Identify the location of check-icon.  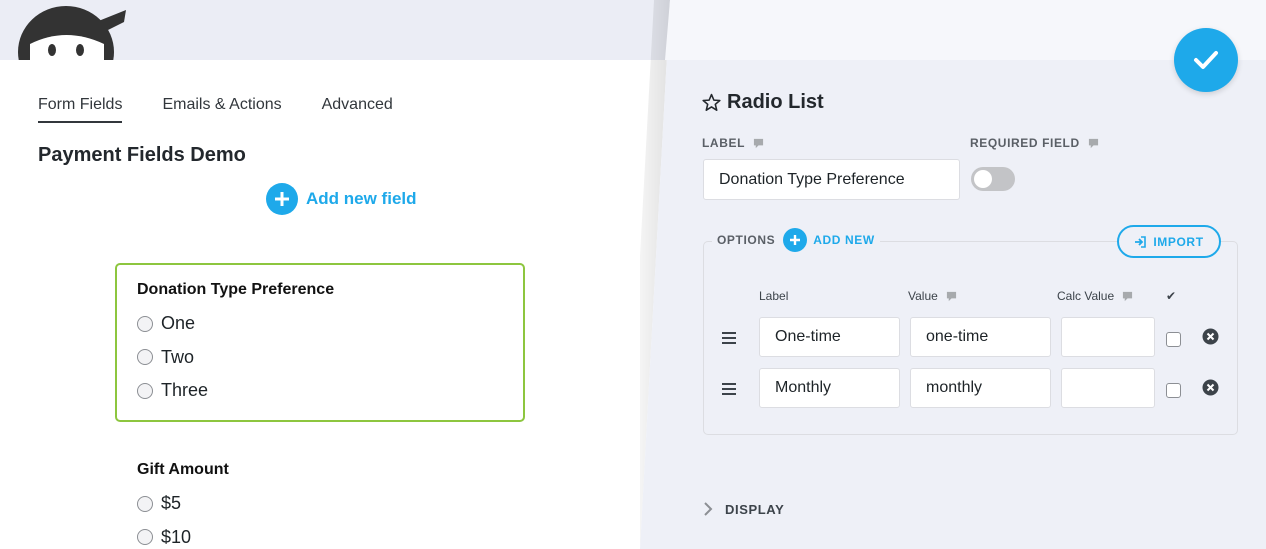
(1206, 60).